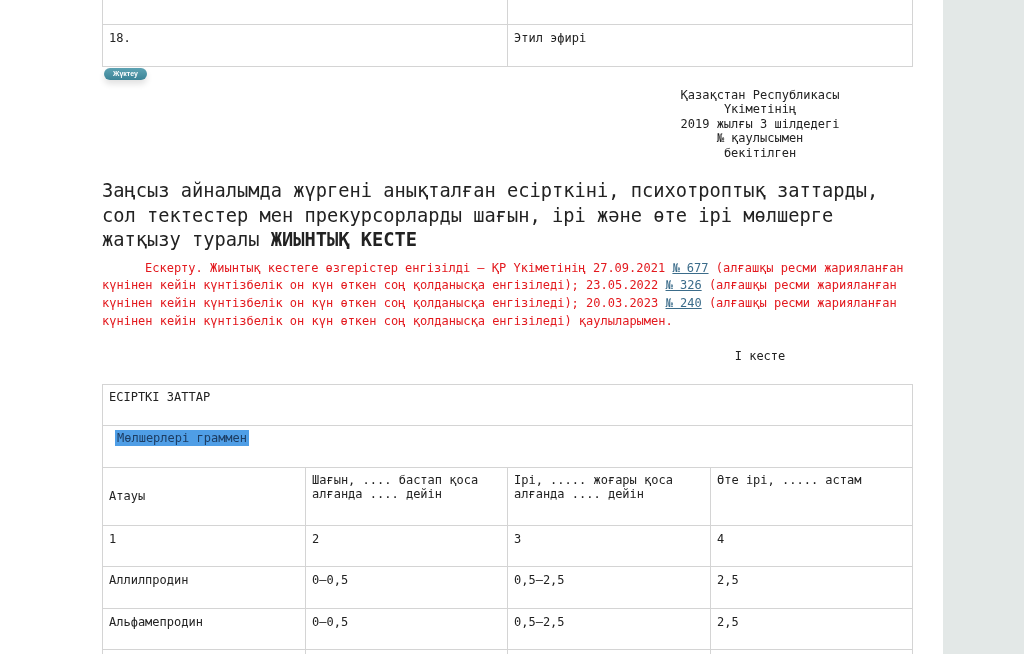 This screenshot has height=654, width=1024. What do you see at coordinates (406, 546) in the screenshot?
I see `table-cell: 2` at bounding box center [406, 546].